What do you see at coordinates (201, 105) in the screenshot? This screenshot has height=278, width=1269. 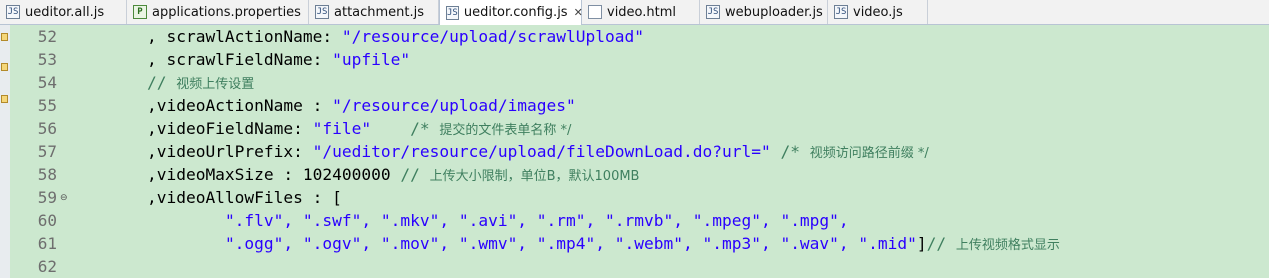 I see `code-text: ,videoActionName :` at bounding box center [201, 105].